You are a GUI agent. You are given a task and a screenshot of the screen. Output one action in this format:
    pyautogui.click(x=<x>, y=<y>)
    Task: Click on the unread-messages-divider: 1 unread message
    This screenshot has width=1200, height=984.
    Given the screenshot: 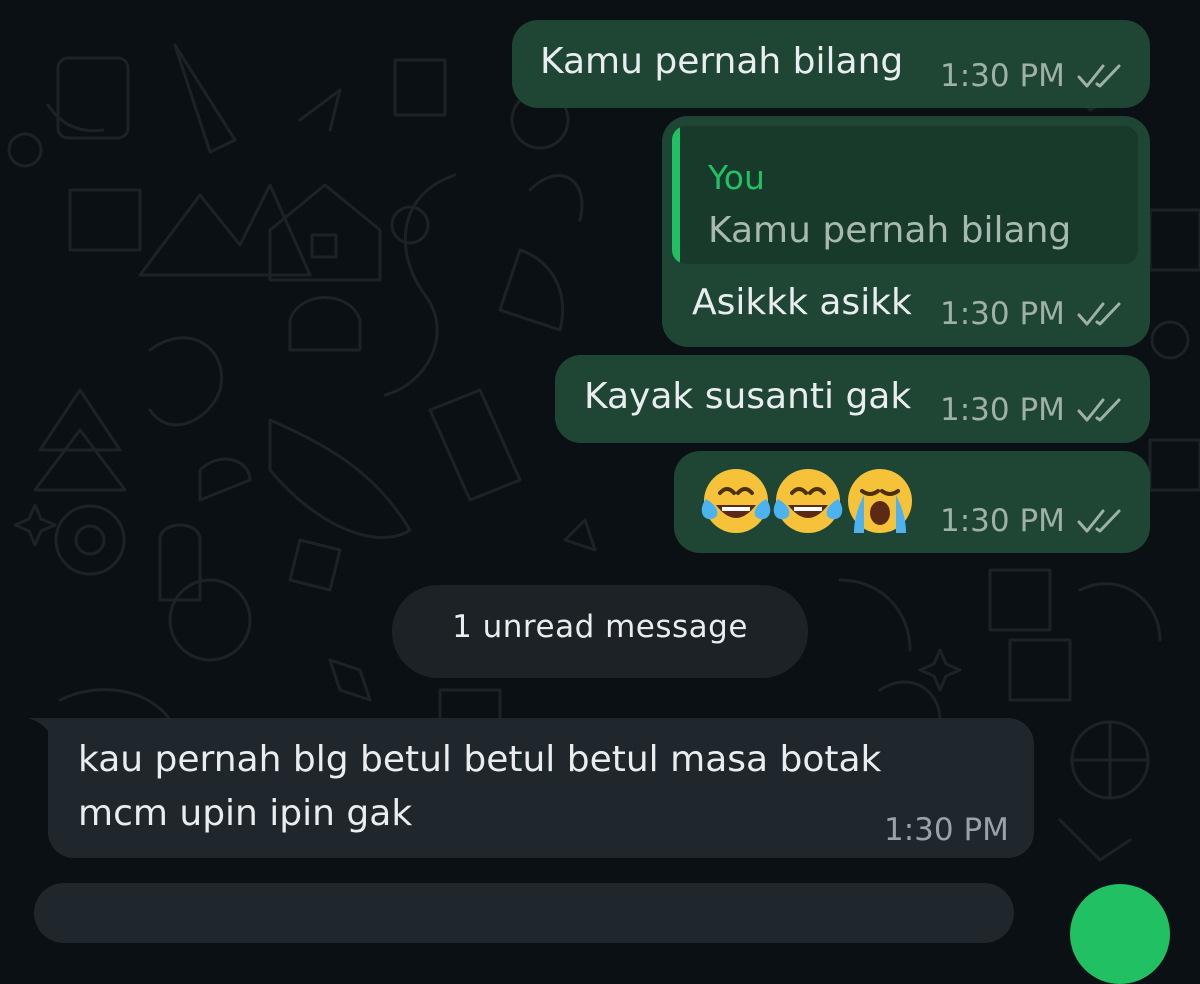 What is the action you would take?
    pyautogui.click(x=600, y=631)
    